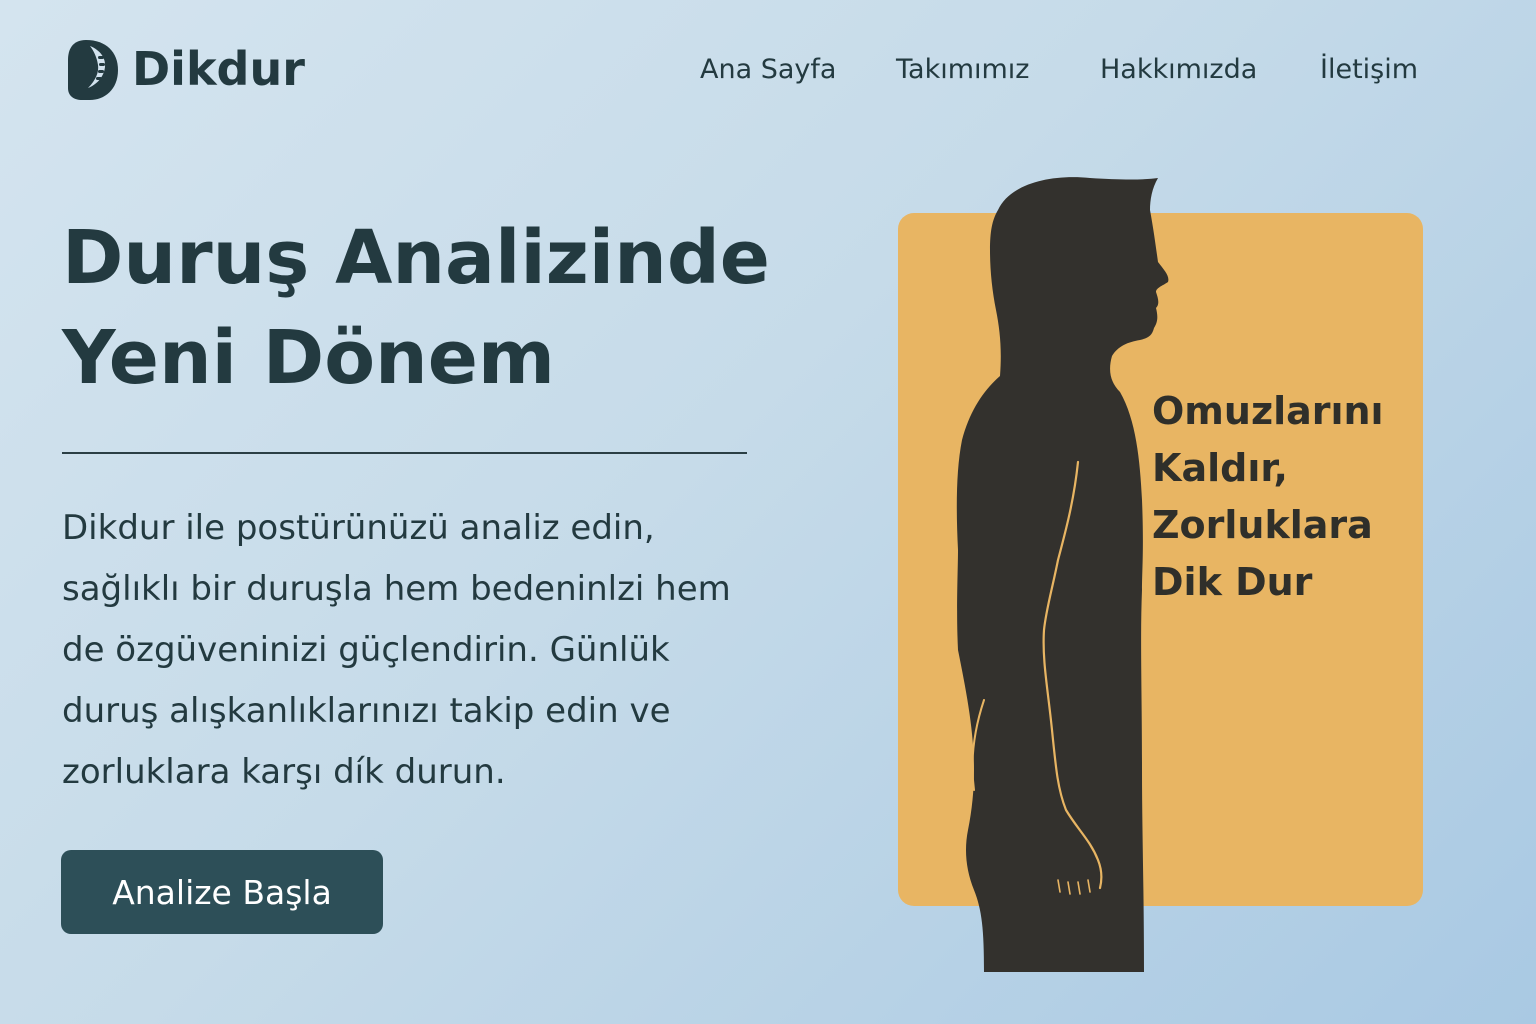 The height and width of the screenshot is (1024, 1536). I want to click on hero-description-line: de özgüveninizi güçlendirin. Günlük, so click(366, 650).